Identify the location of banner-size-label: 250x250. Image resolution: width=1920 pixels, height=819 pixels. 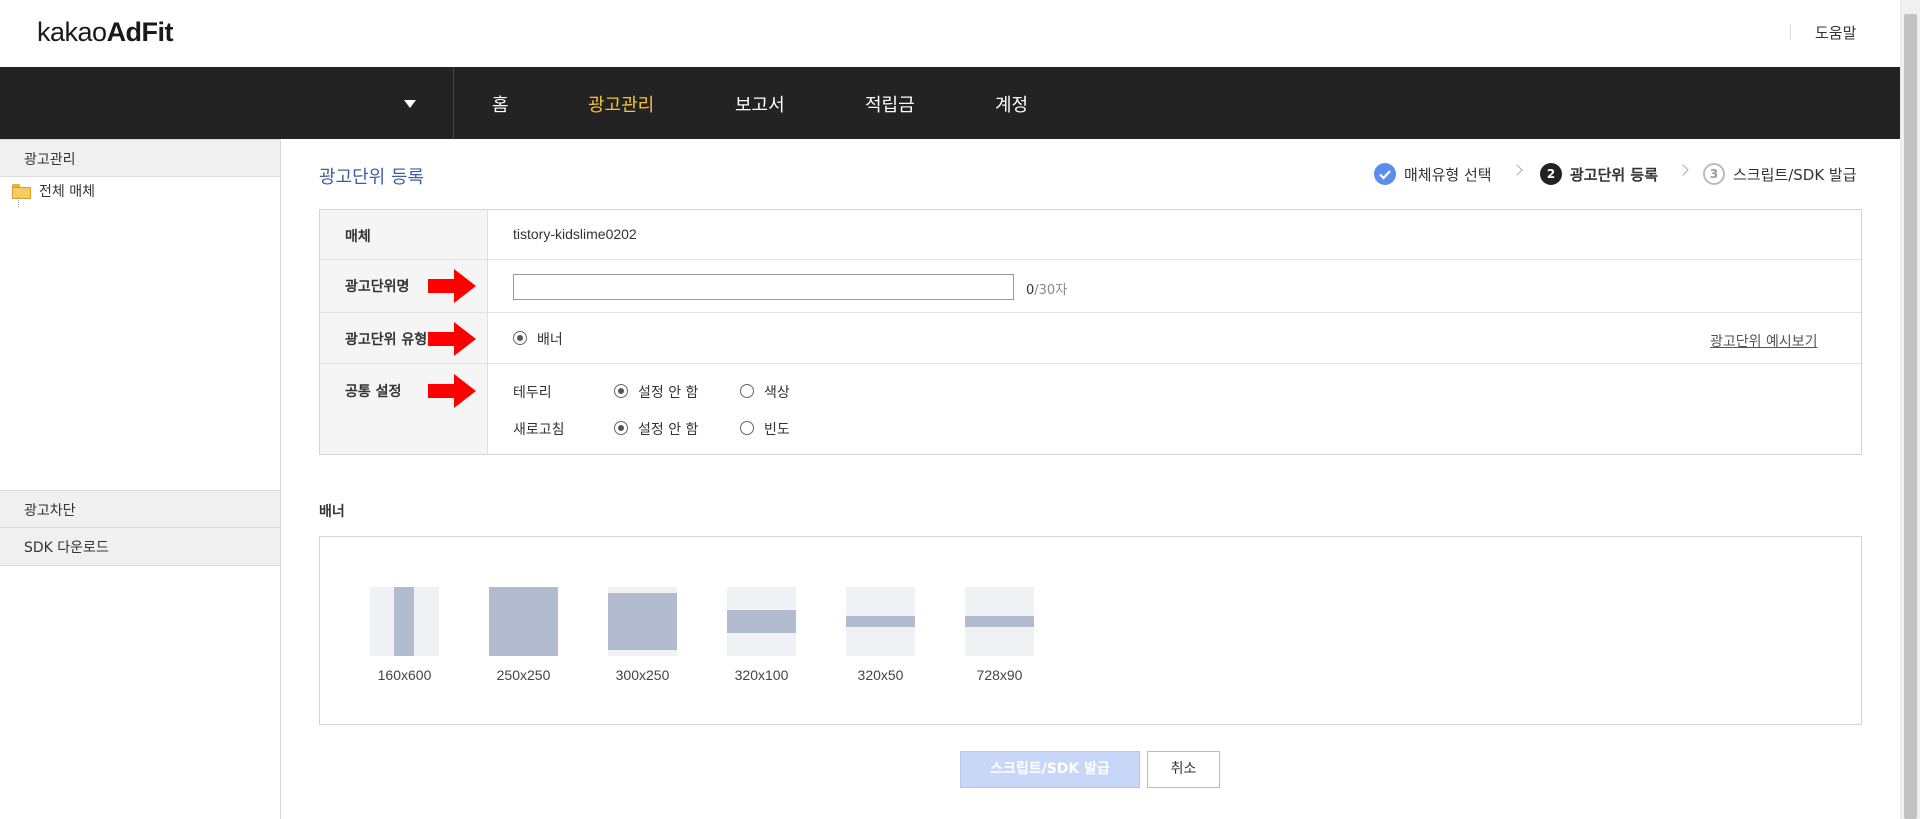
(523, 675).